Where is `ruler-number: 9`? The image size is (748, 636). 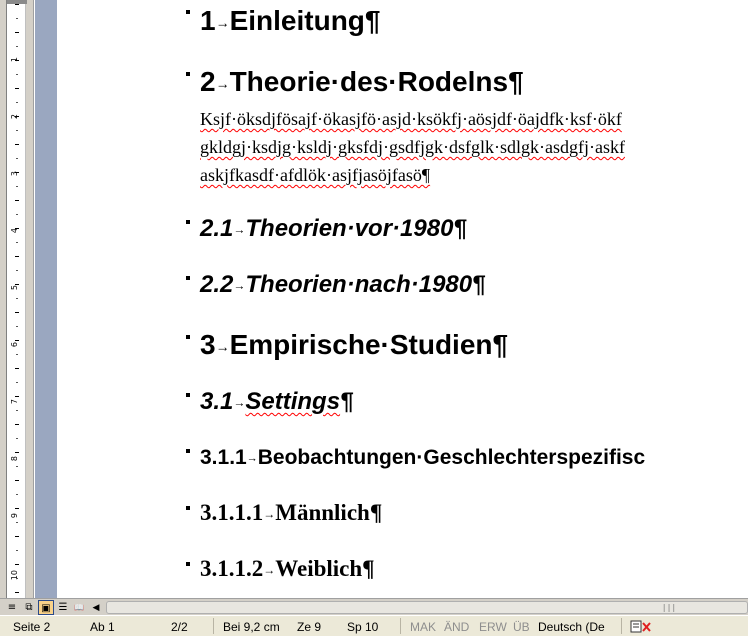 ruler-number: 9 is located at coordinates (14, 516).